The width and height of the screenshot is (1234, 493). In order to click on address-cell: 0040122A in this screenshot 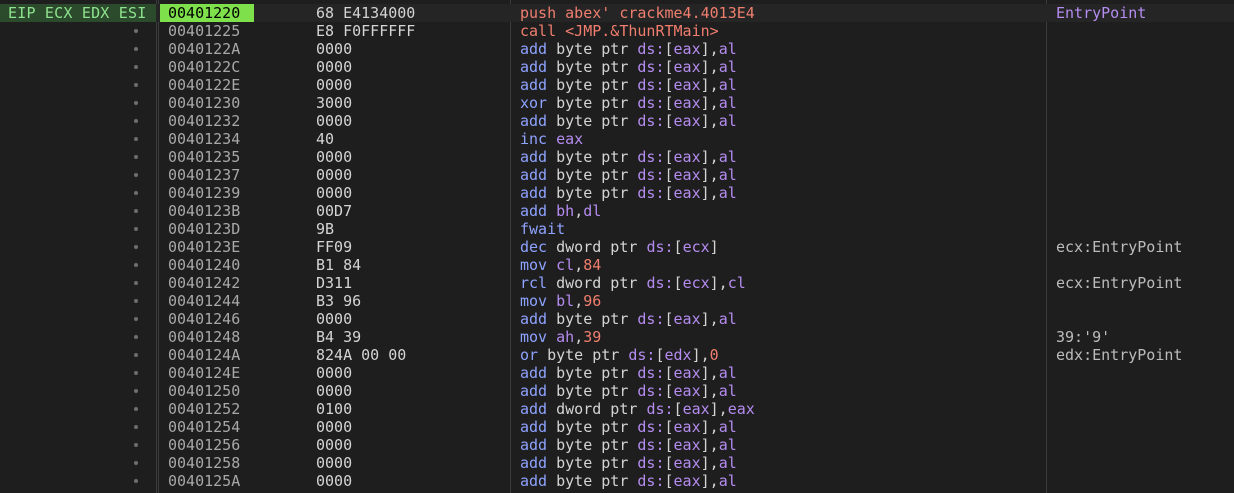, I will do `click(207, 49)`.